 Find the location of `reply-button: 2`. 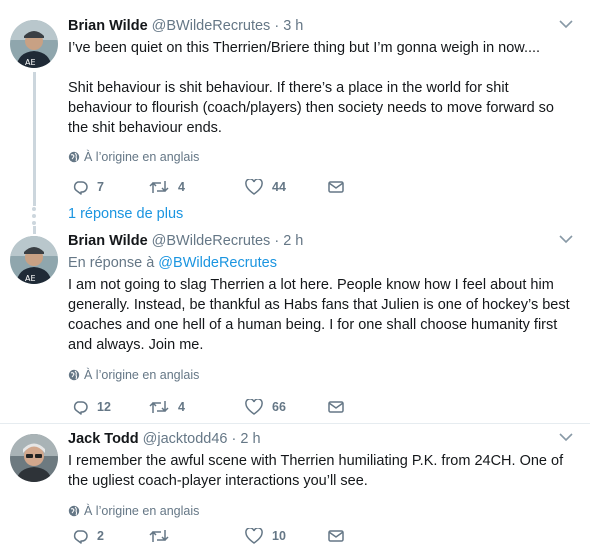

reply-button: 2 is located at coordinates (102, 536).